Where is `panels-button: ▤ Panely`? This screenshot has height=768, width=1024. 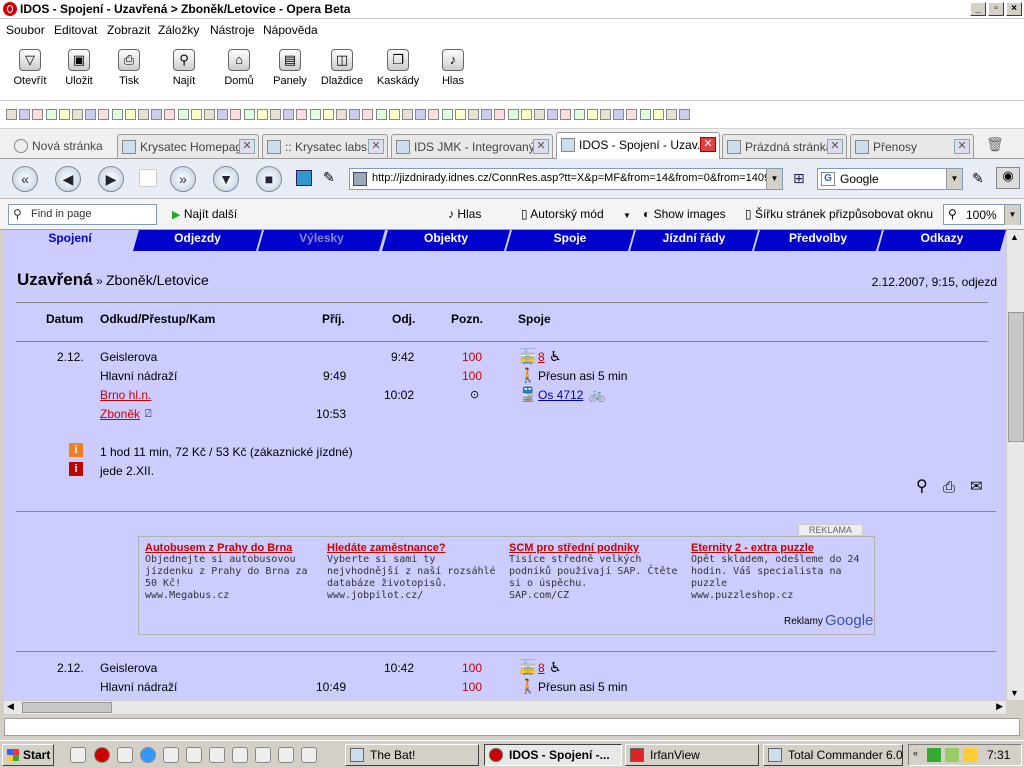
panels-button: ▤ Panely is located at coordinates (290, 71).